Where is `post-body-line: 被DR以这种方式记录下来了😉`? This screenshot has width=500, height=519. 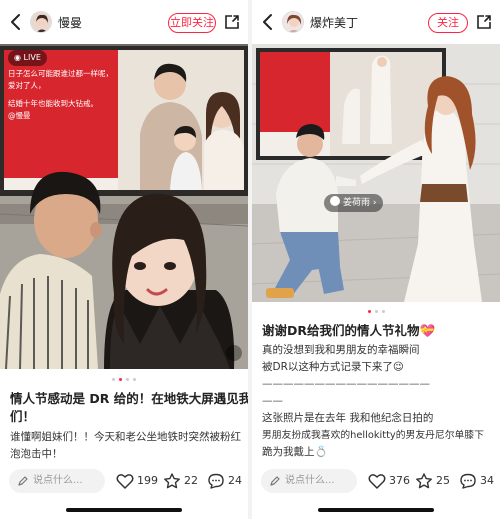
post-body-line: 被DR以这种方式记录下来了😉 is located at coordinates (333, 367).